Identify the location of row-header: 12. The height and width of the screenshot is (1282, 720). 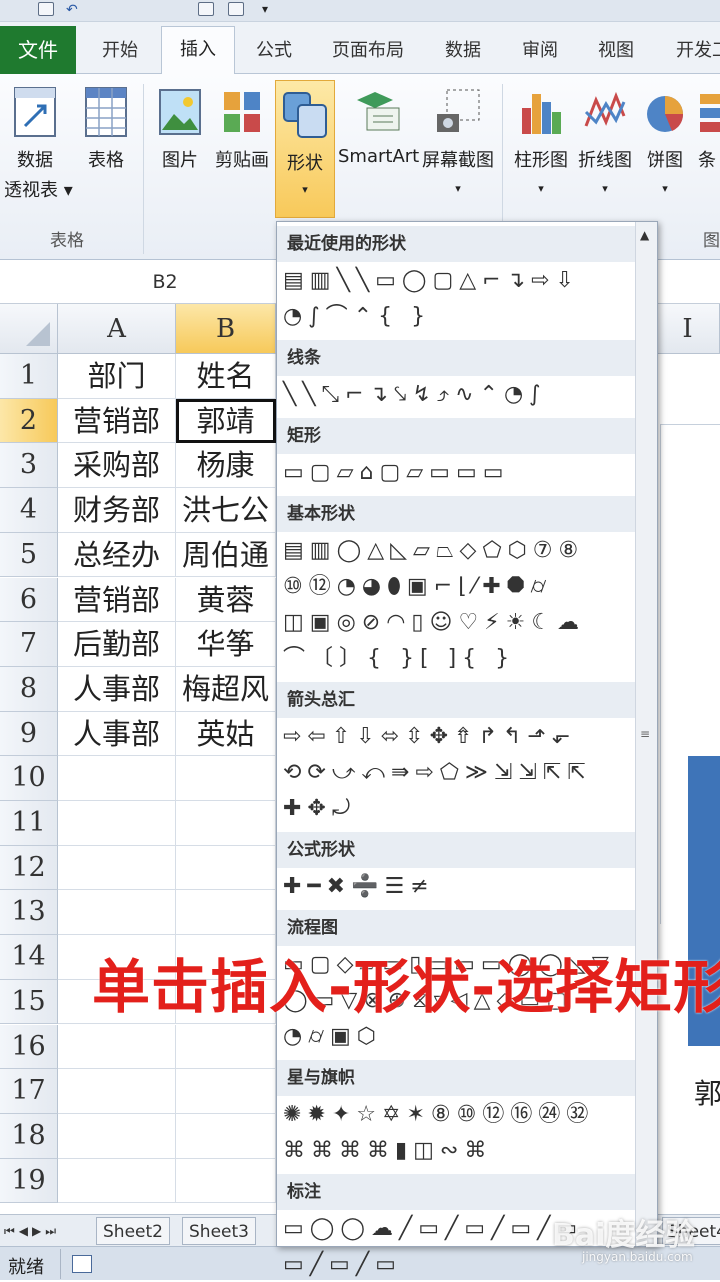
(29, 868).